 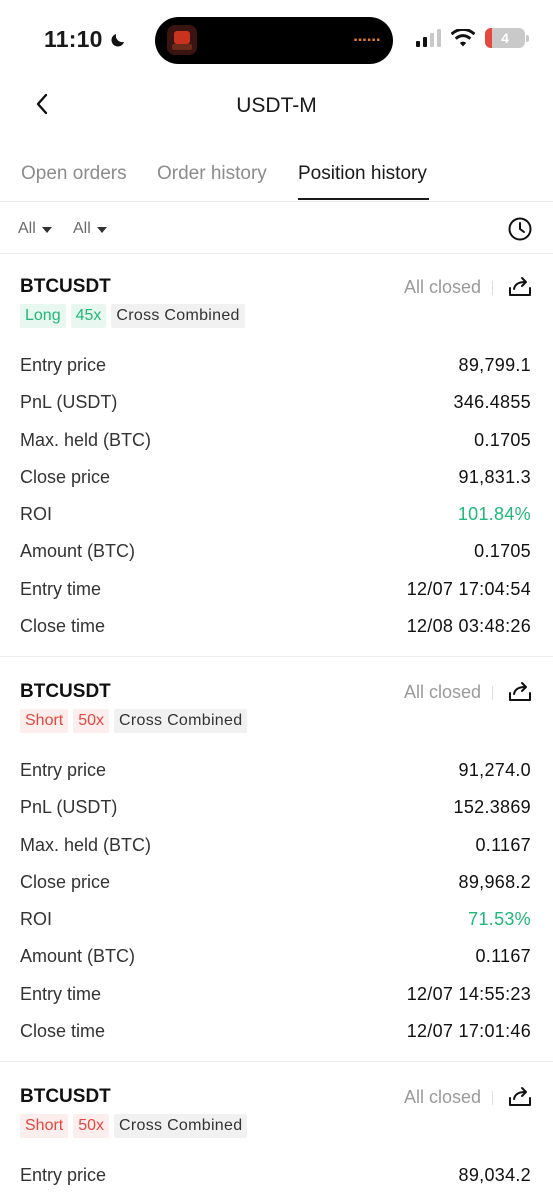 I want to click on detail-label: Entry time, so click(x=61, y=588).